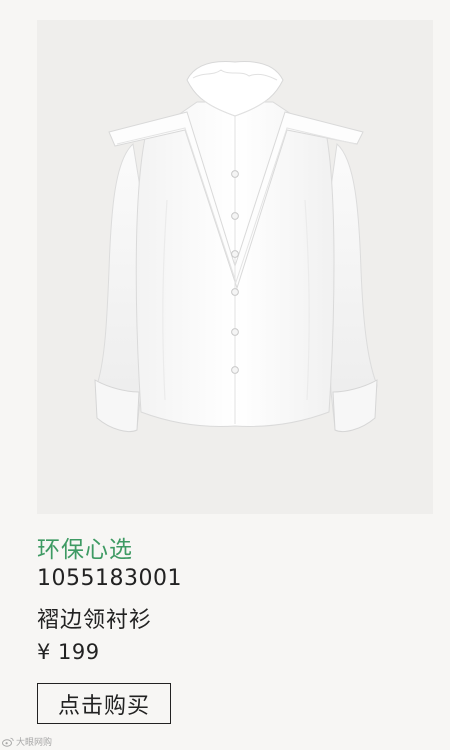 The height and width of the screenshot is (750, 450). What do you see at coordinates (85, 550) in the screenshot?
I see `eco-tag-label: 环保心选` at bounding box center [85, 550].